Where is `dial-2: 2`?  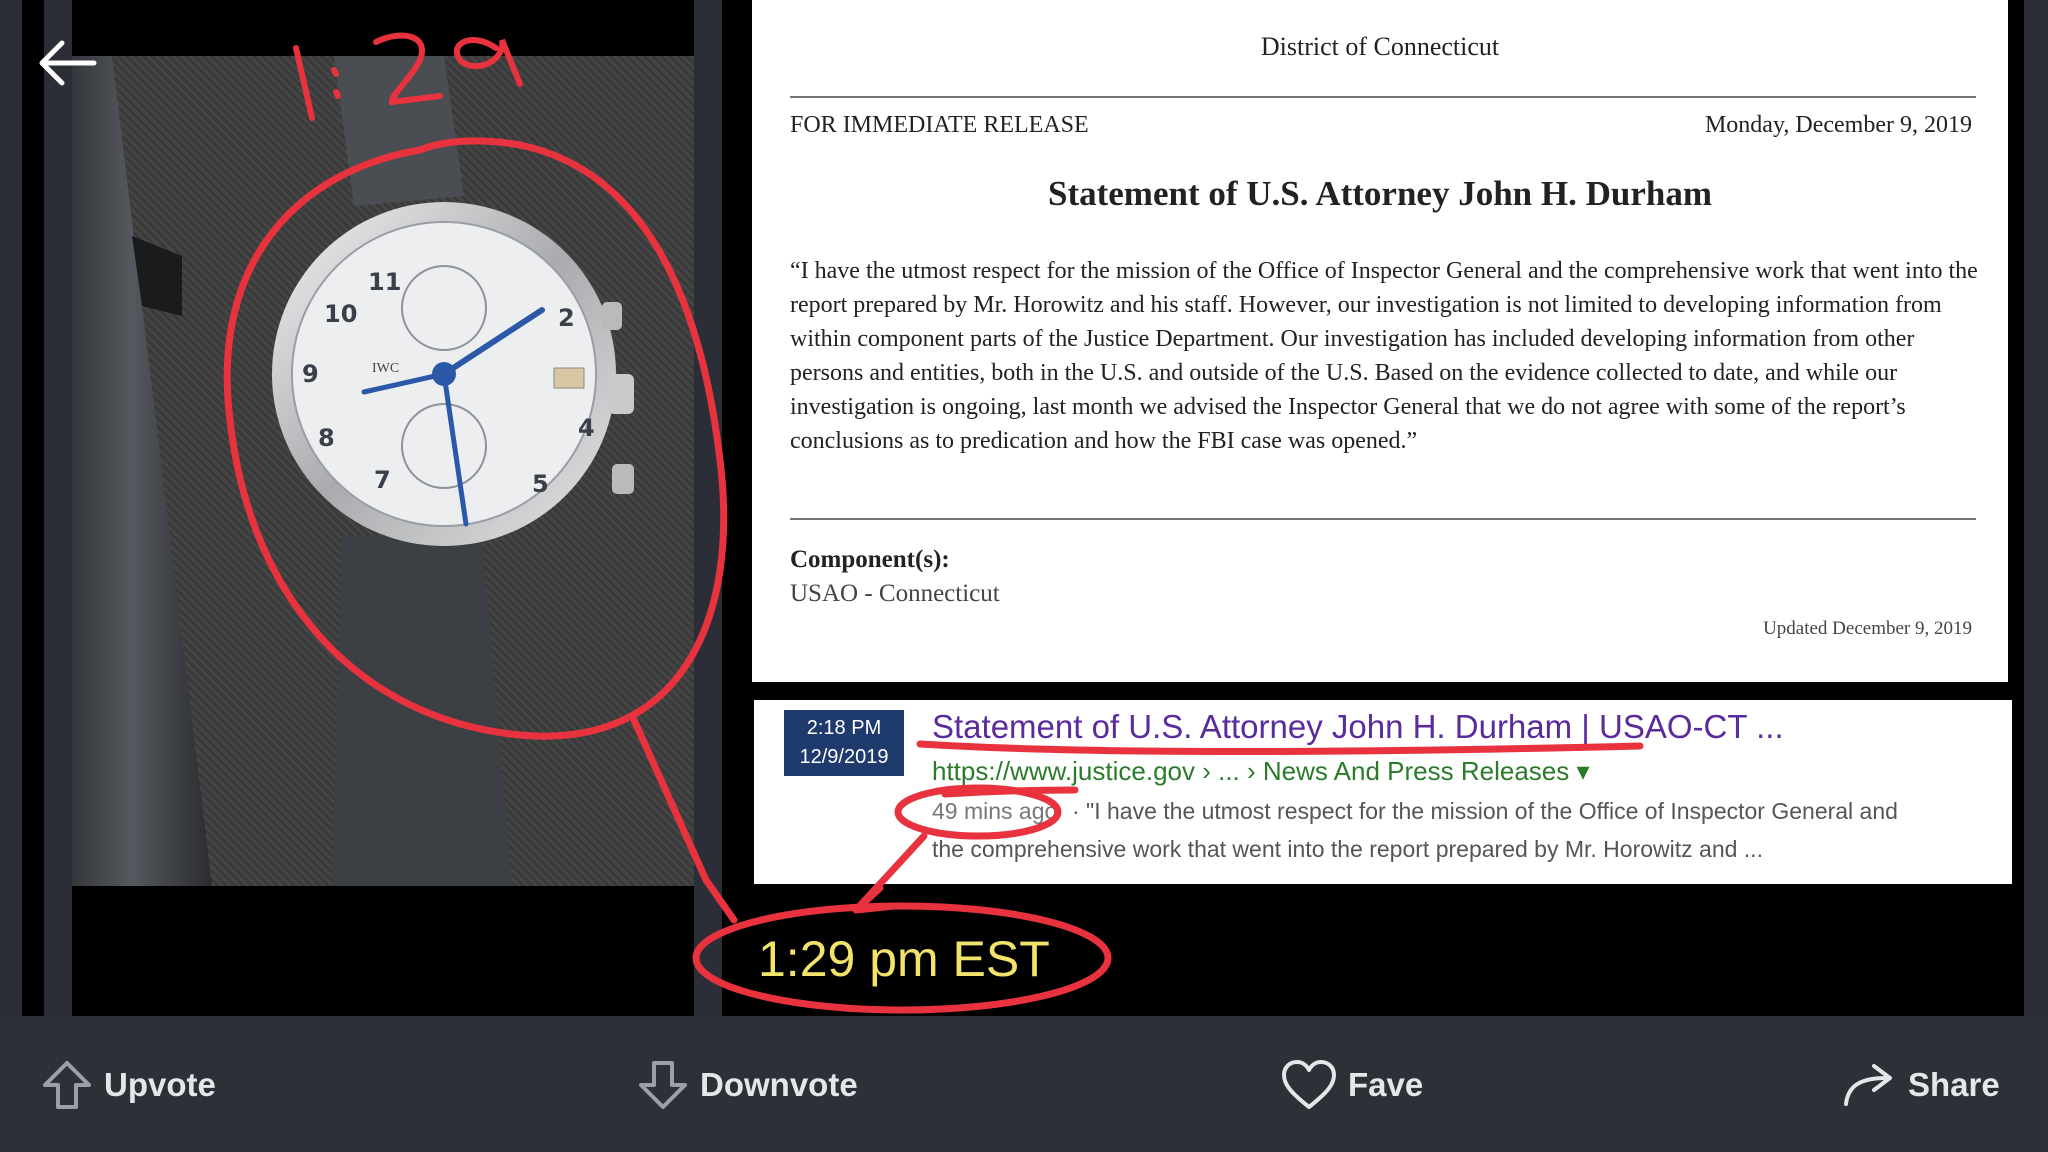
dial-2: 2 is located at coordinates (566, 318).